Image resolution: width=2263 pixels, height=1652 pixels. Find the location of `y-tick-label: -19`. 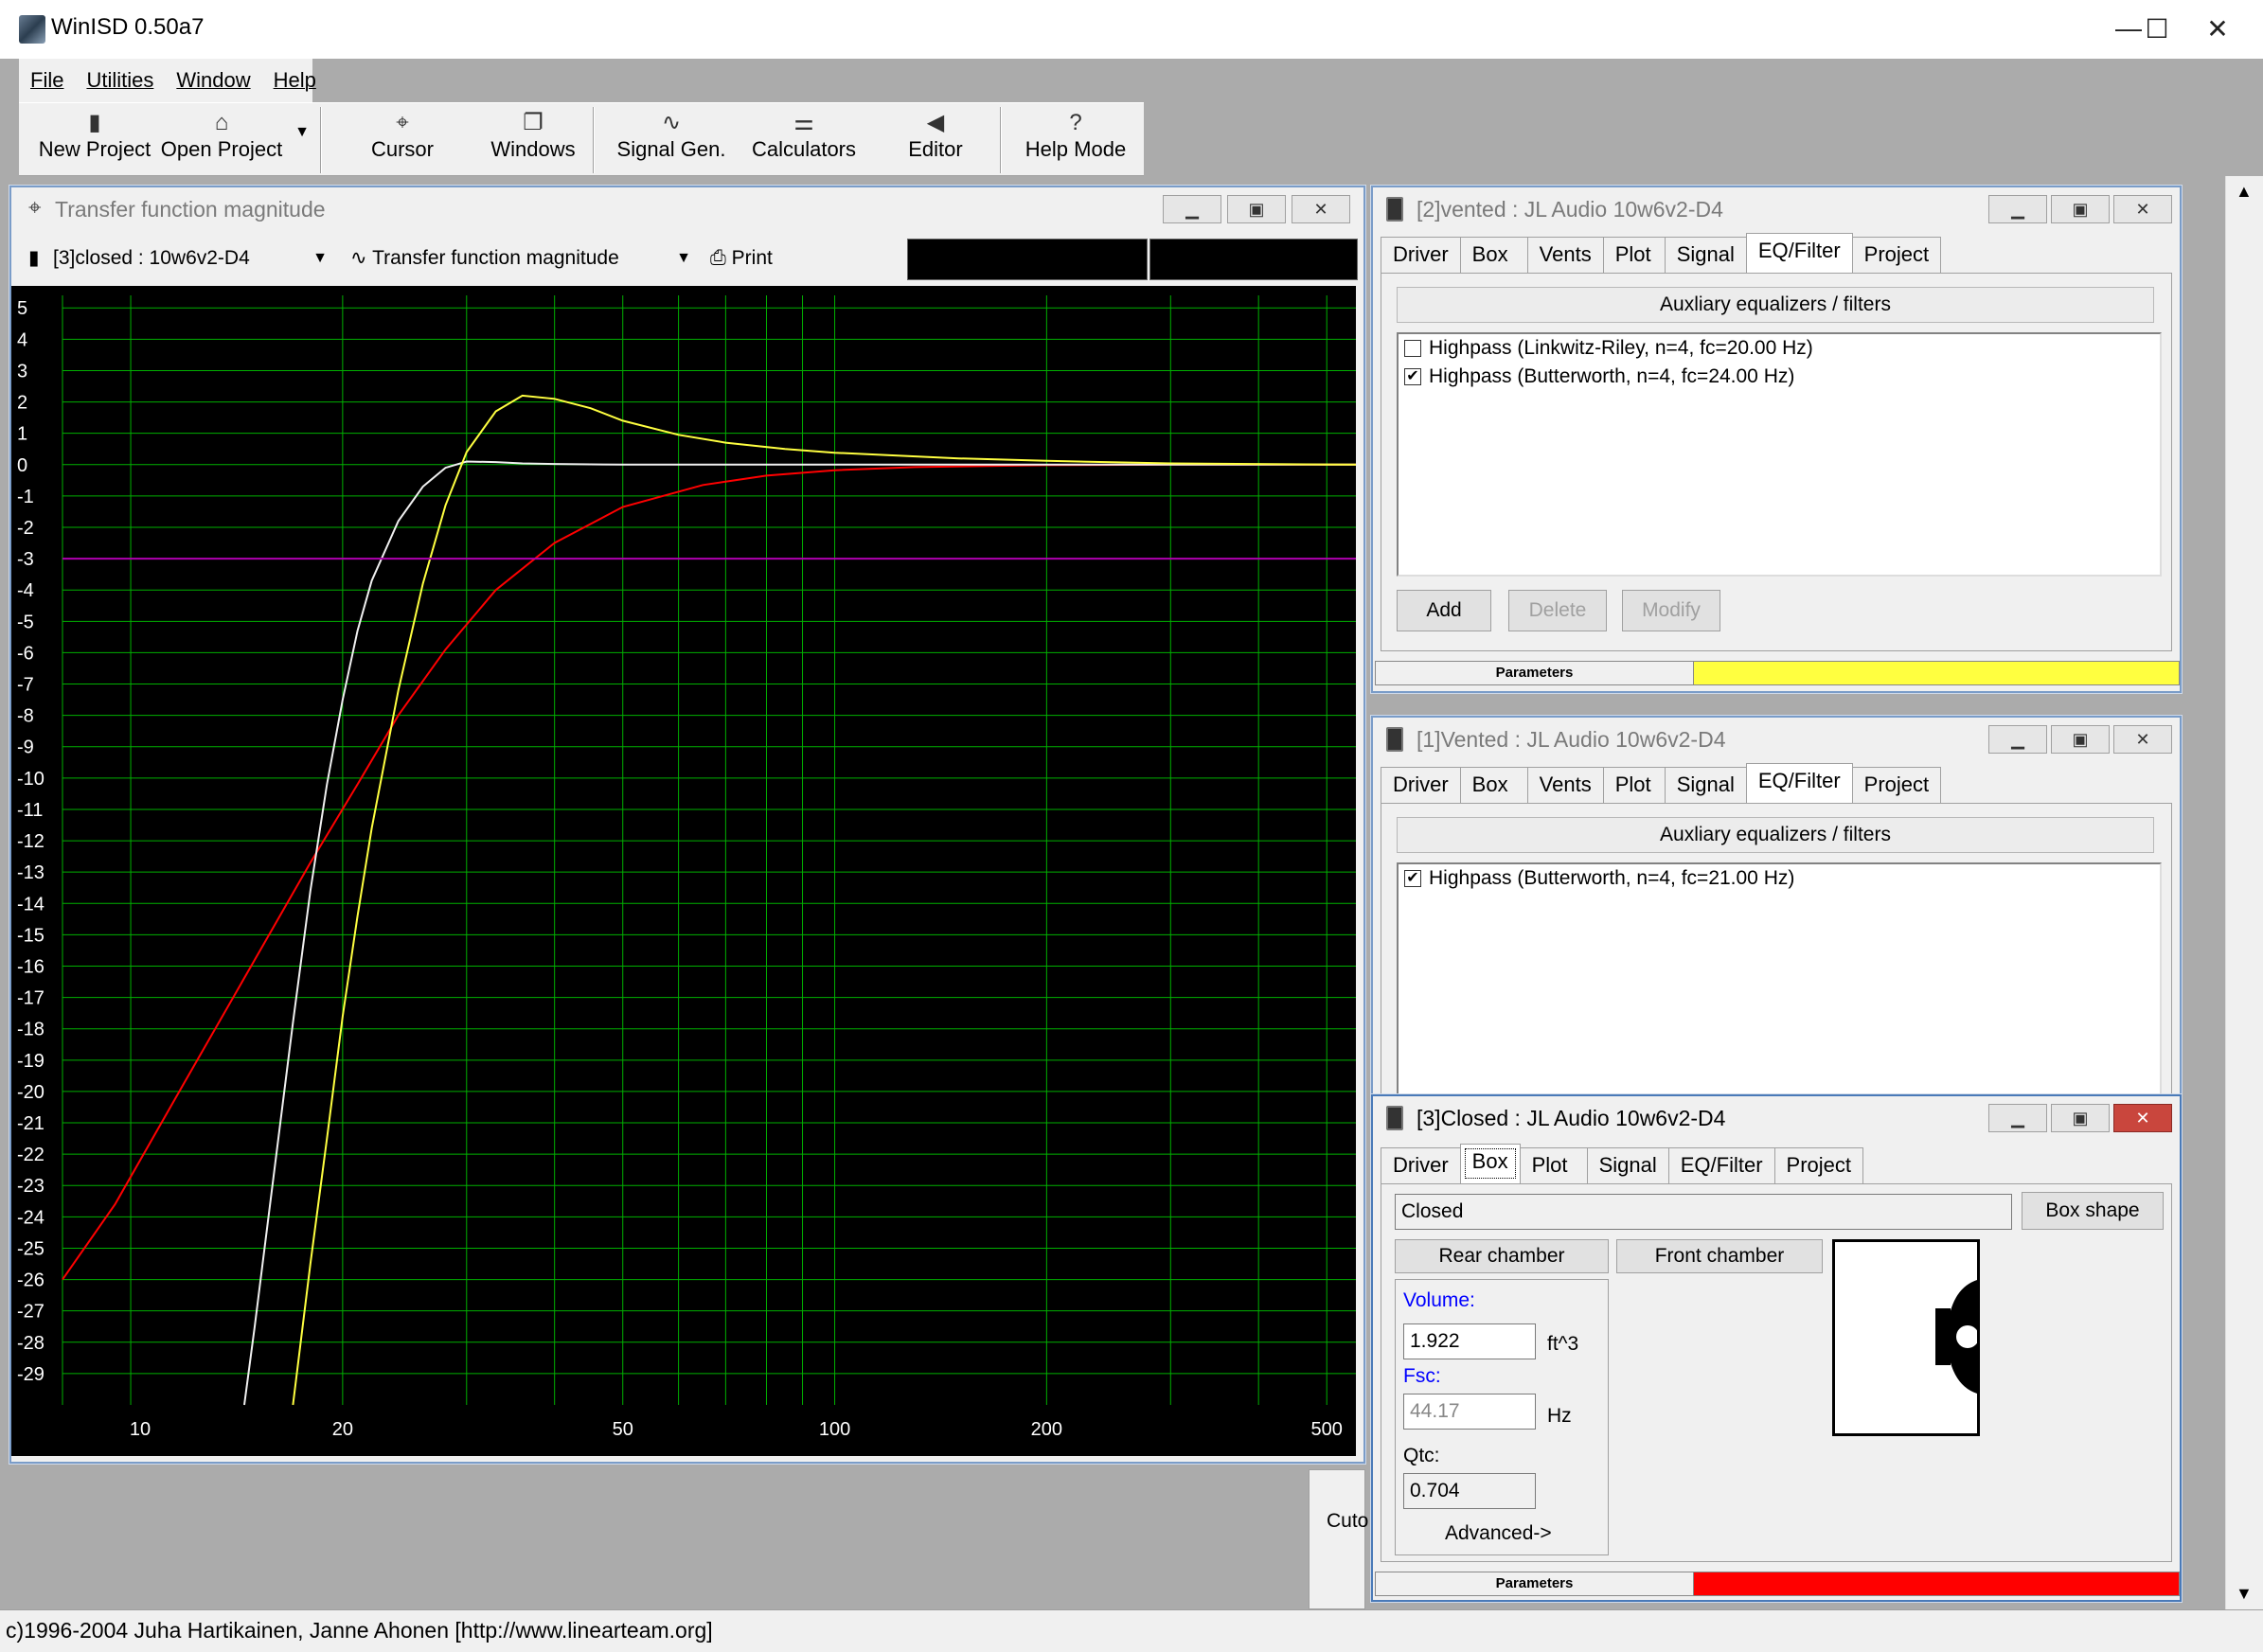

y-tick-label: -19 is located at coordinates (31, 1061).